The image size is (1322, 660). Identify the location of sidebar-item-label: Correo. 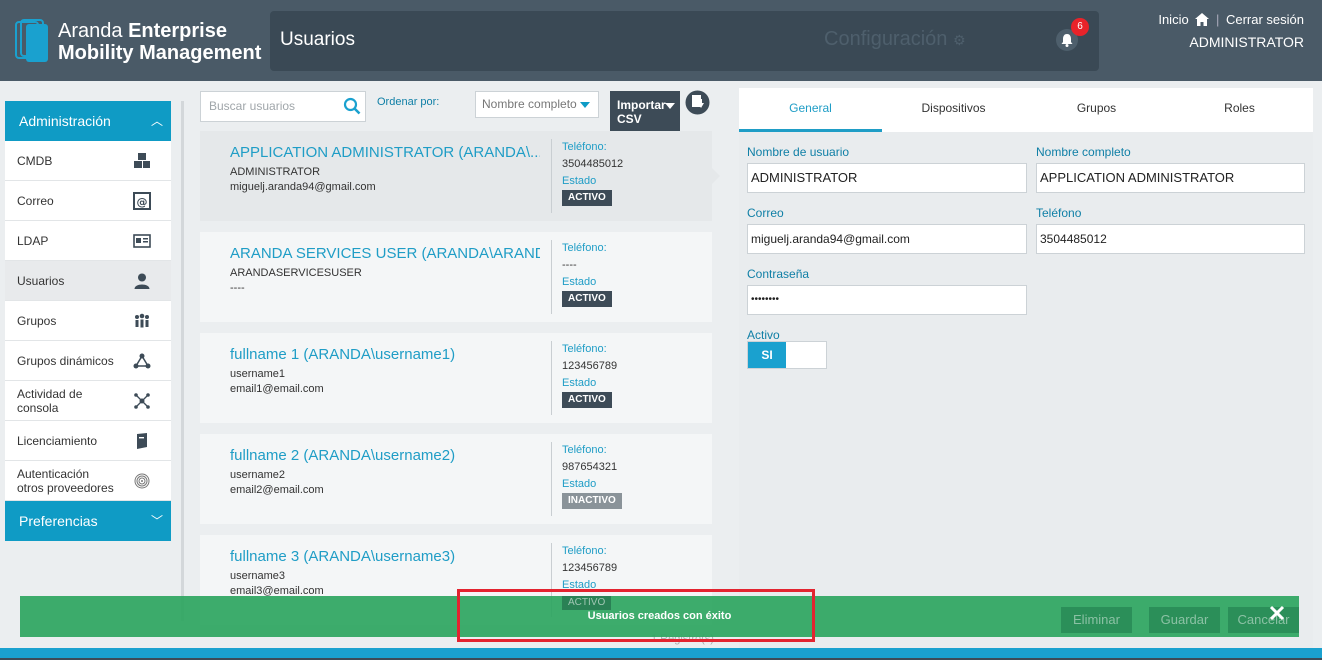
(35, 200).